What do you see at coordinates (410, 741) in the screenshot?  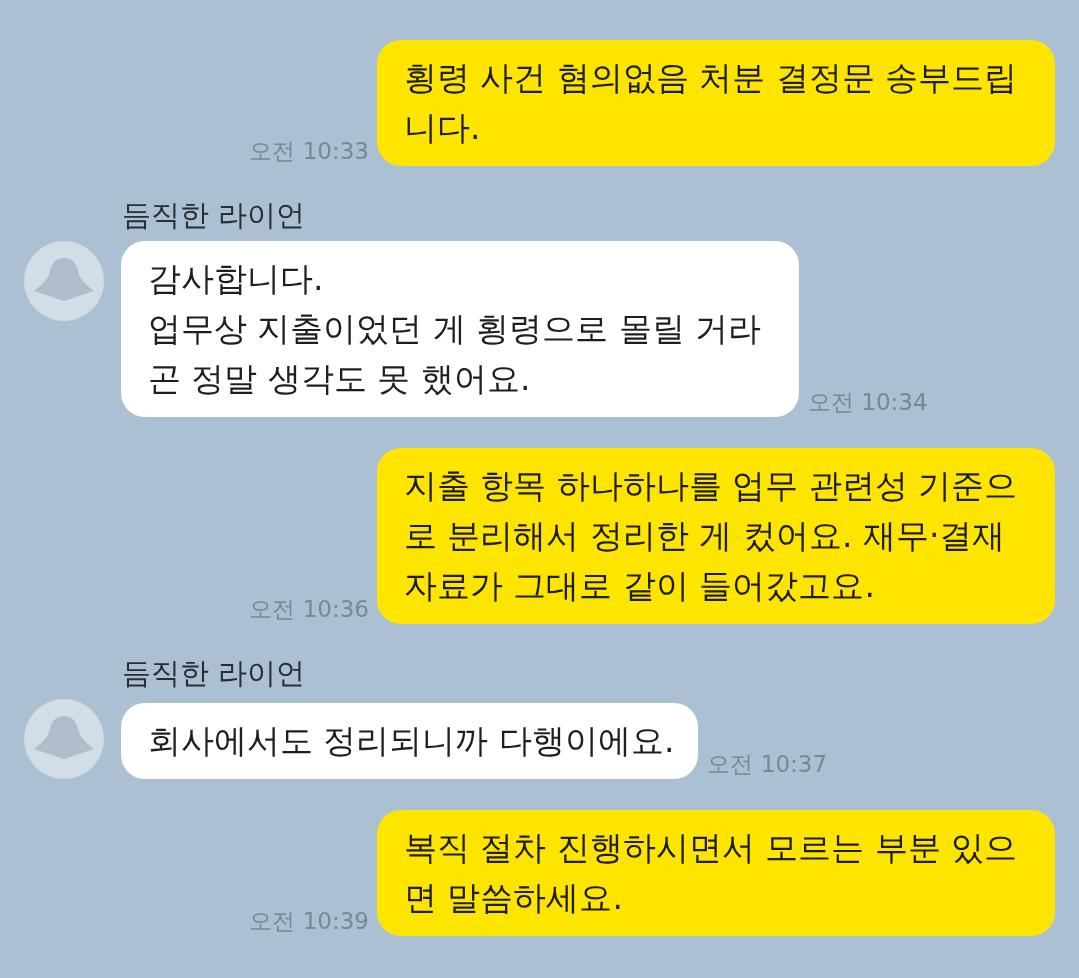 I see `message-bubble: 회사에서도 정리되니까 다행이에요.` at bounding box center [410, 741].